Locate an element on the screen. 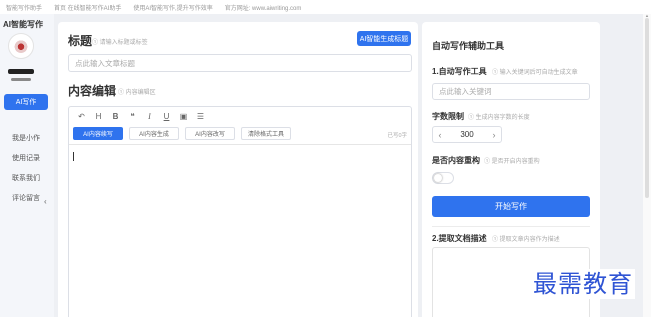  word-limit-hint: ① 生成内容字数的长度 is located at coordinates (499, 118).